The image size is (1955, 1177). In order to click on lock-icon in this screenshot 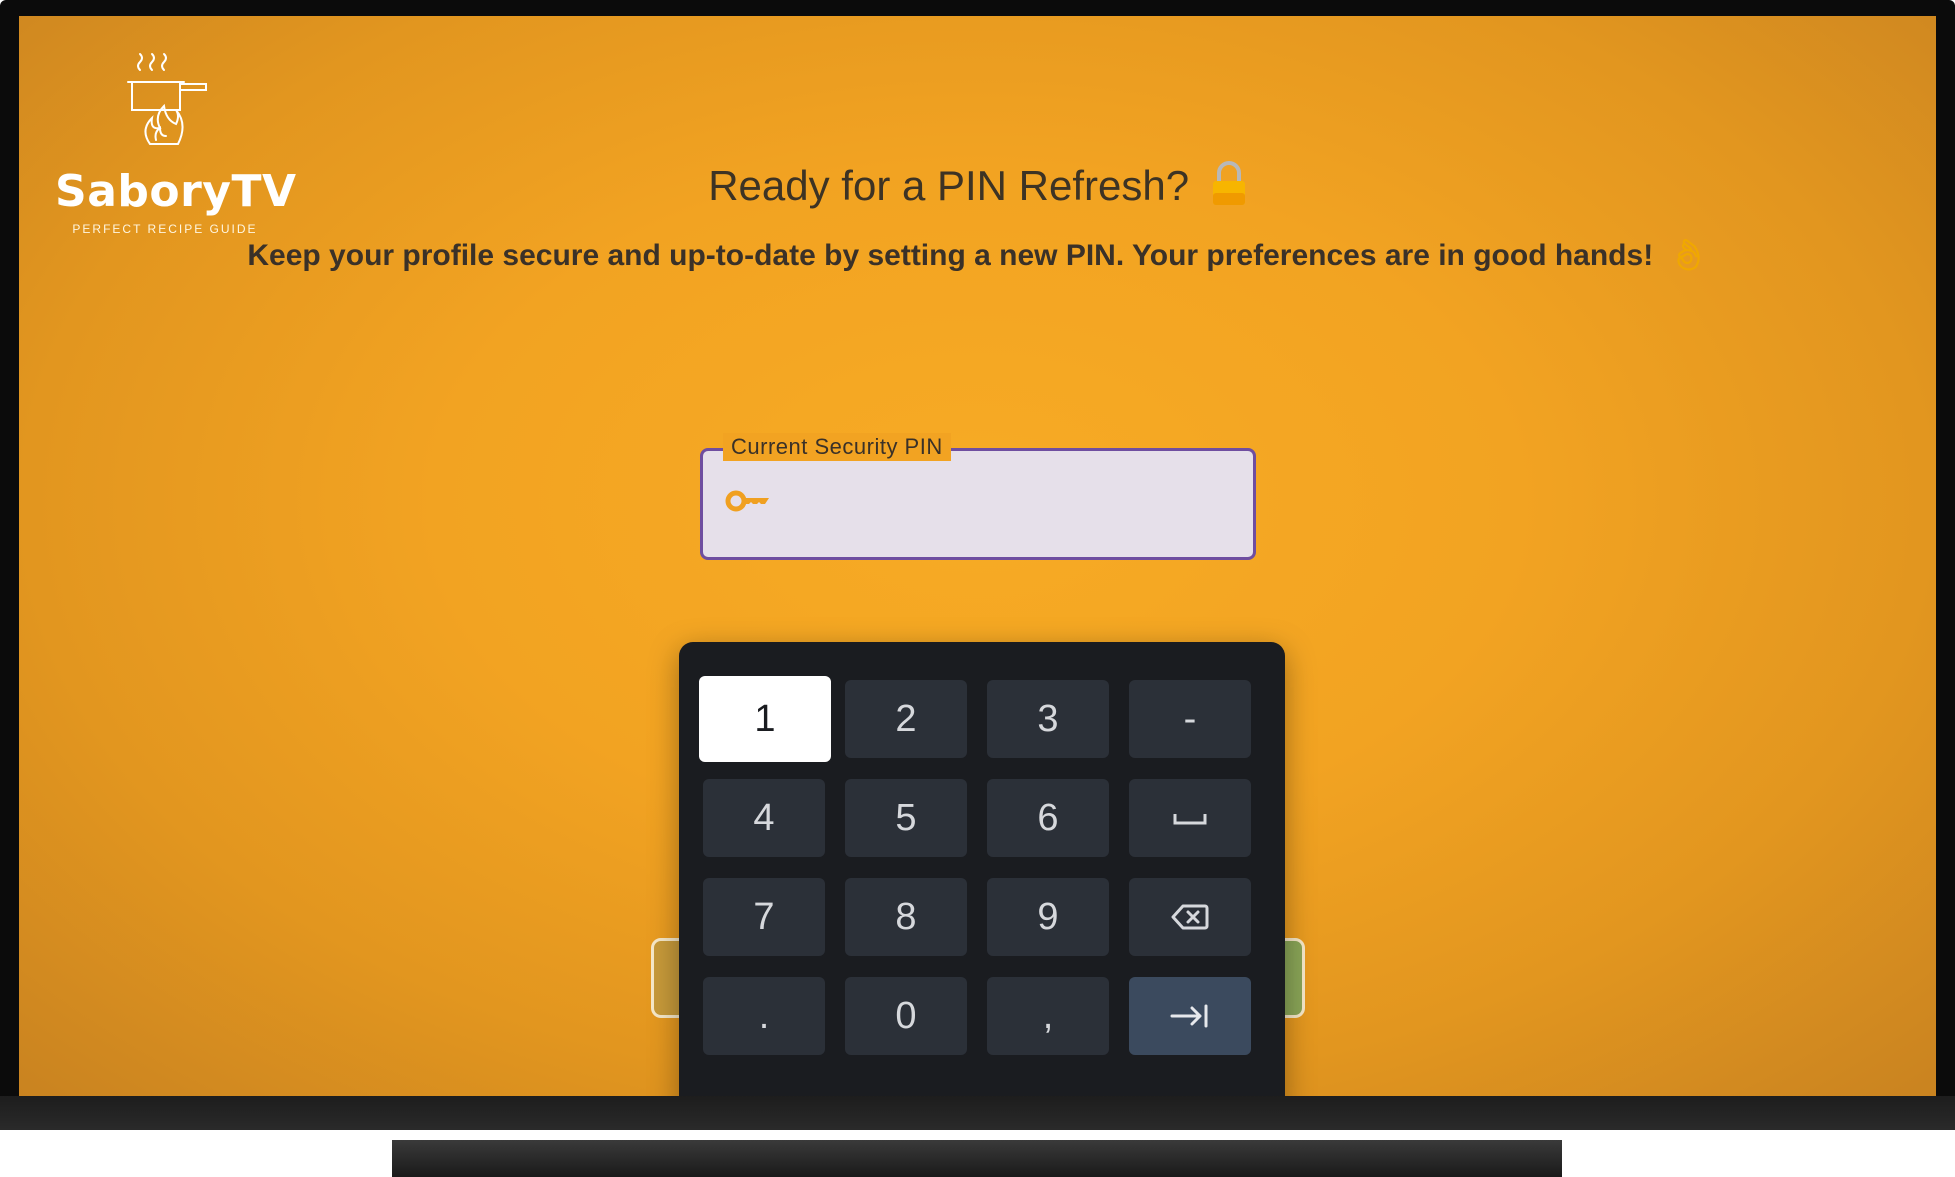, I will do `click(1229, 189)`.